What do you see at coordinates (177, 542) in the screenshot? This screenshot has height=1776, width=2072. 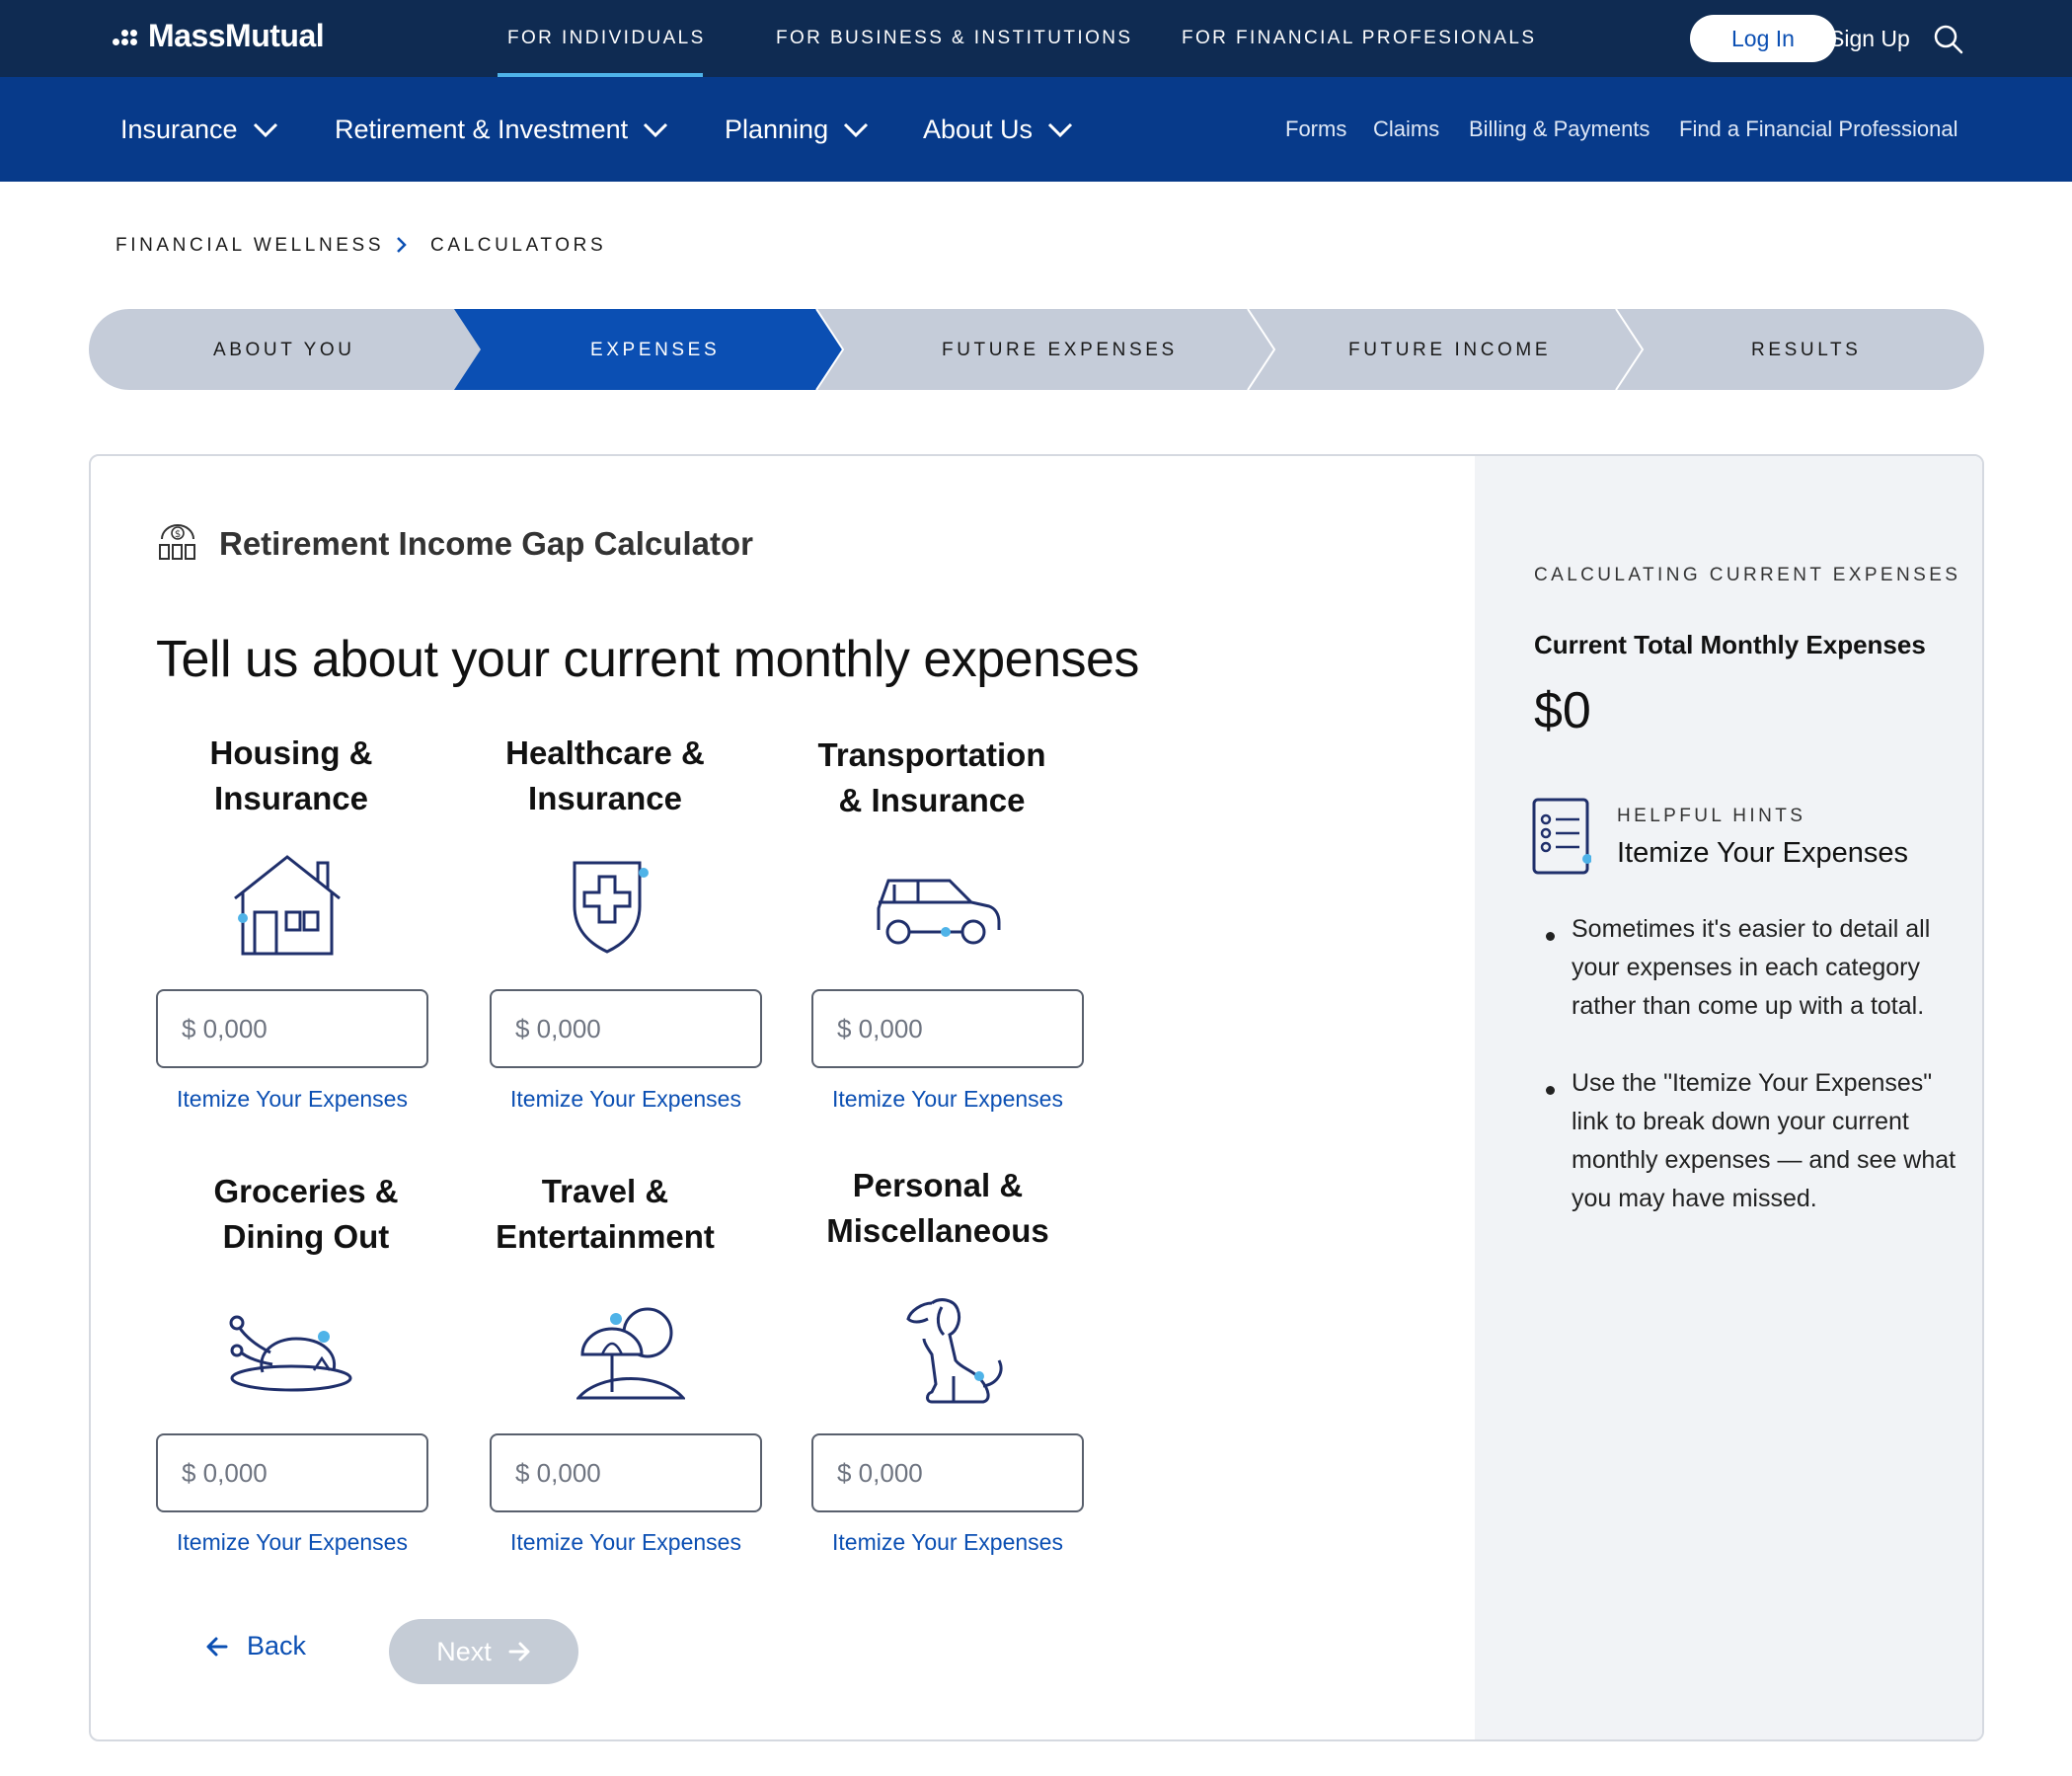 I see `bank-calculator-icon: $` at bounding box center [177, 542].